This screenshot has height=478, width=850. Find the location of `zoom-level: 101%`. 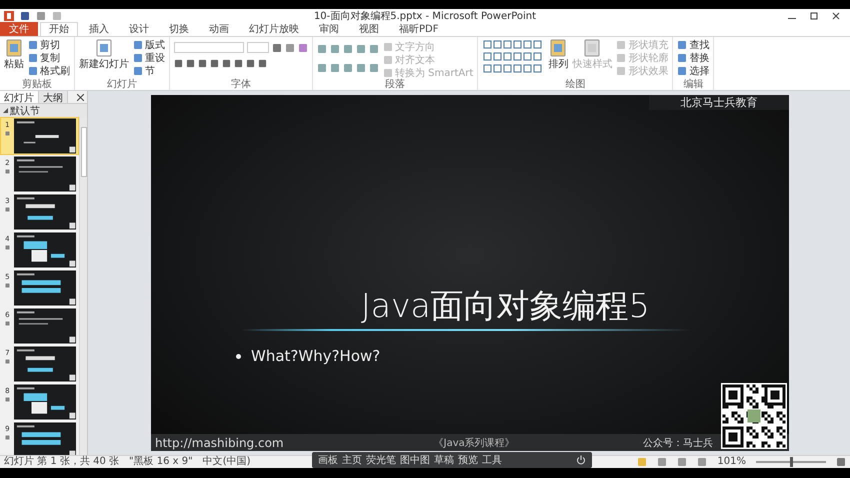

zoom-level: 101% is located at coordinates (731, 462).